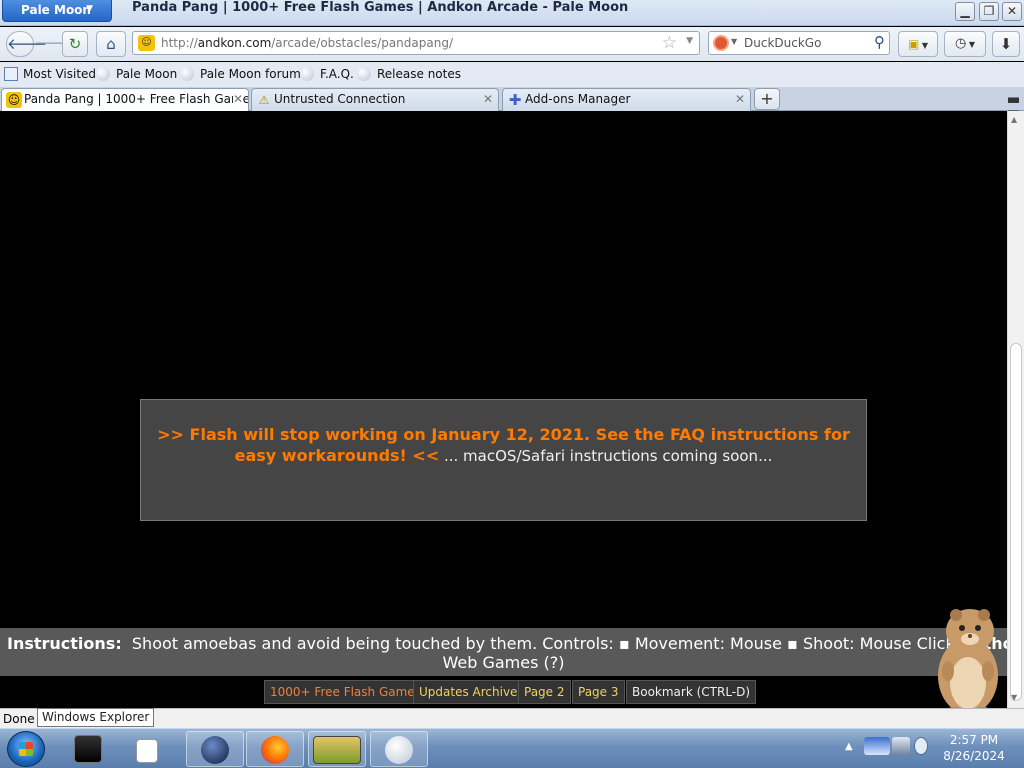 The height and width of the screenshot is (768, 1024). I want to click on clock-time: 2:57 PM, so click(974, 740).